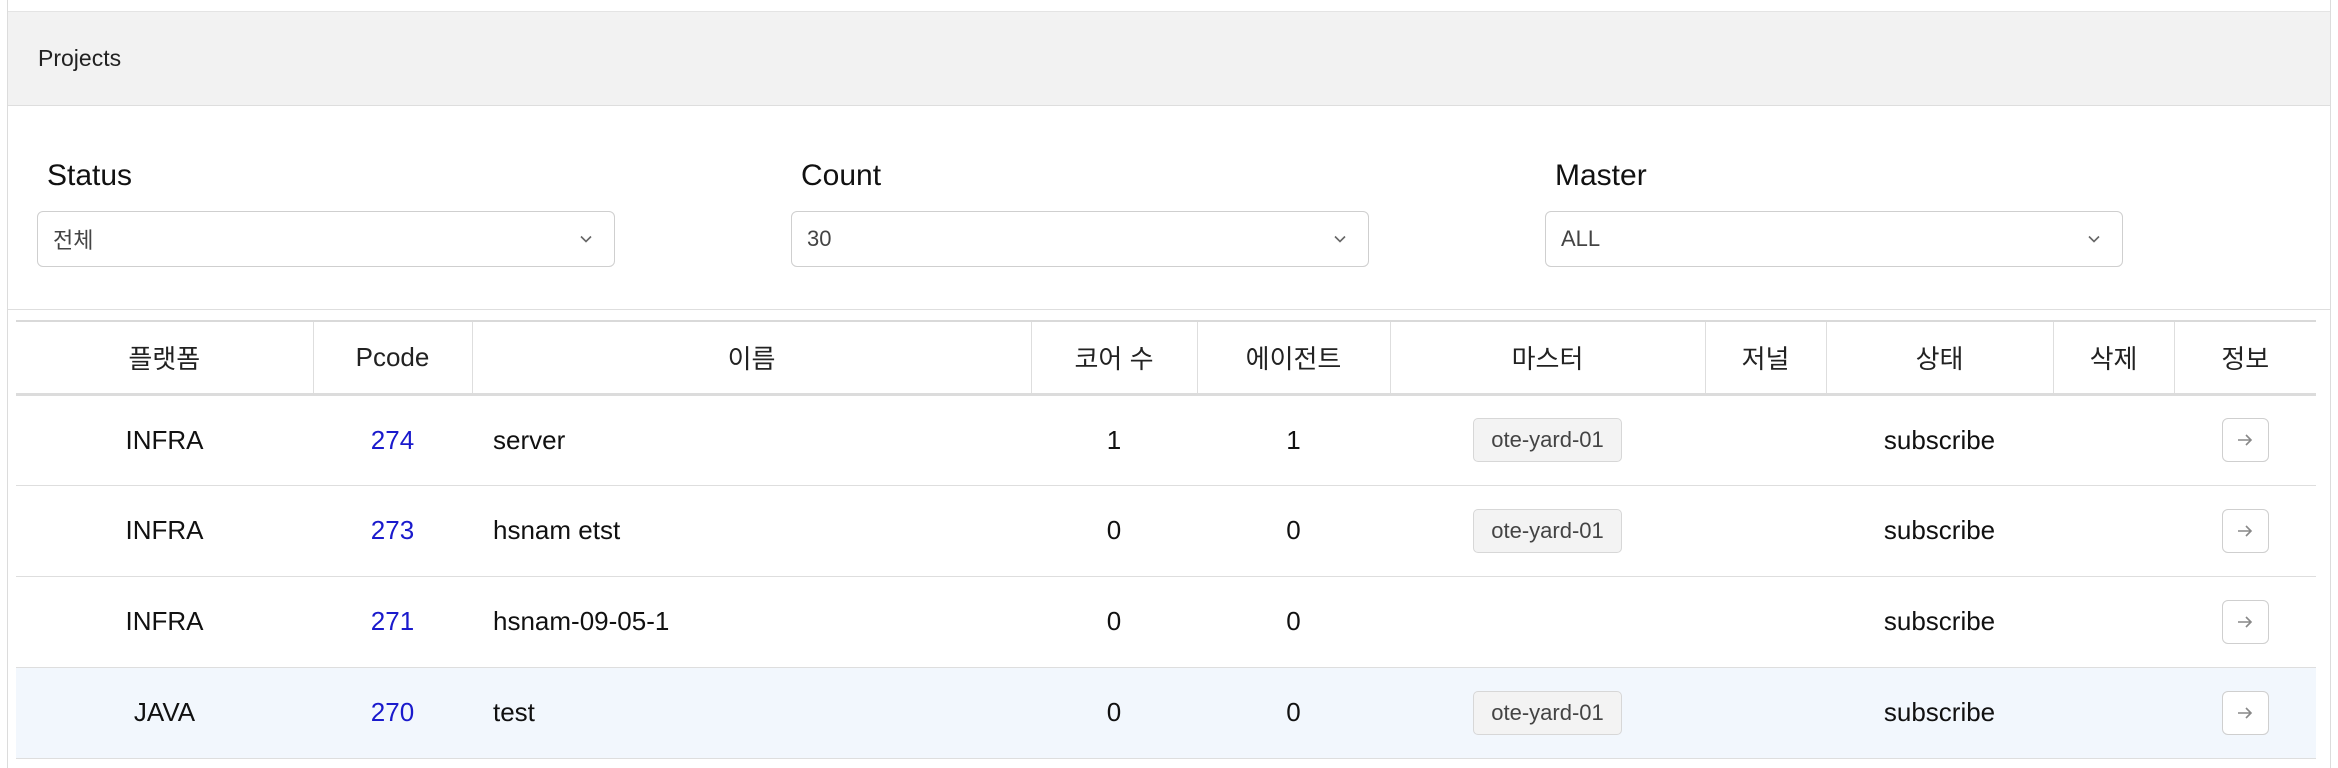 The image size is (2338, 768). What do you see at coordinates (841, 175) in the screenshot?
I see `count-label: Count` at bounding box center [841, 175].